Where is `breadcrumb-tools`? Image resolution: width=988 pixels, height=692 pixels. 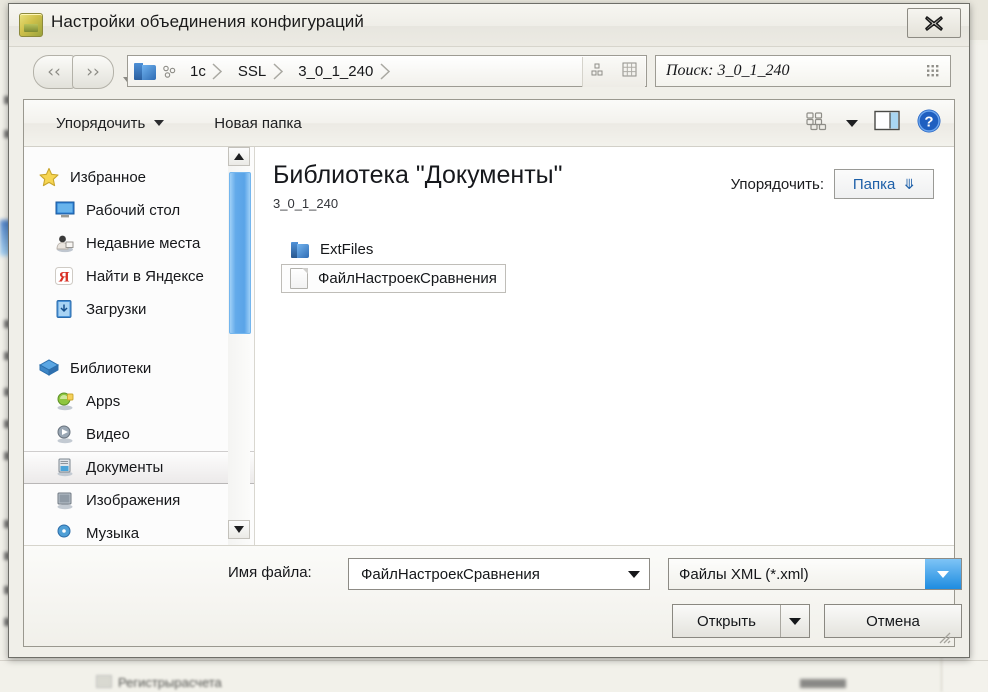 breadcrumb-tools is located at coordinates (613, 72).